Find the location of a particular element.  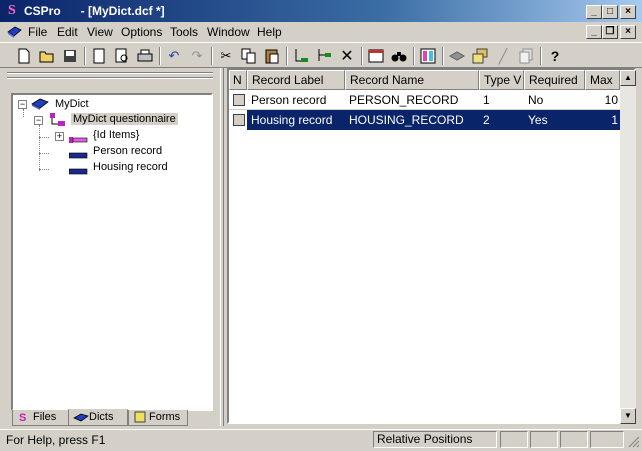

column-header-required: Required is located at coordinates (554, 80).